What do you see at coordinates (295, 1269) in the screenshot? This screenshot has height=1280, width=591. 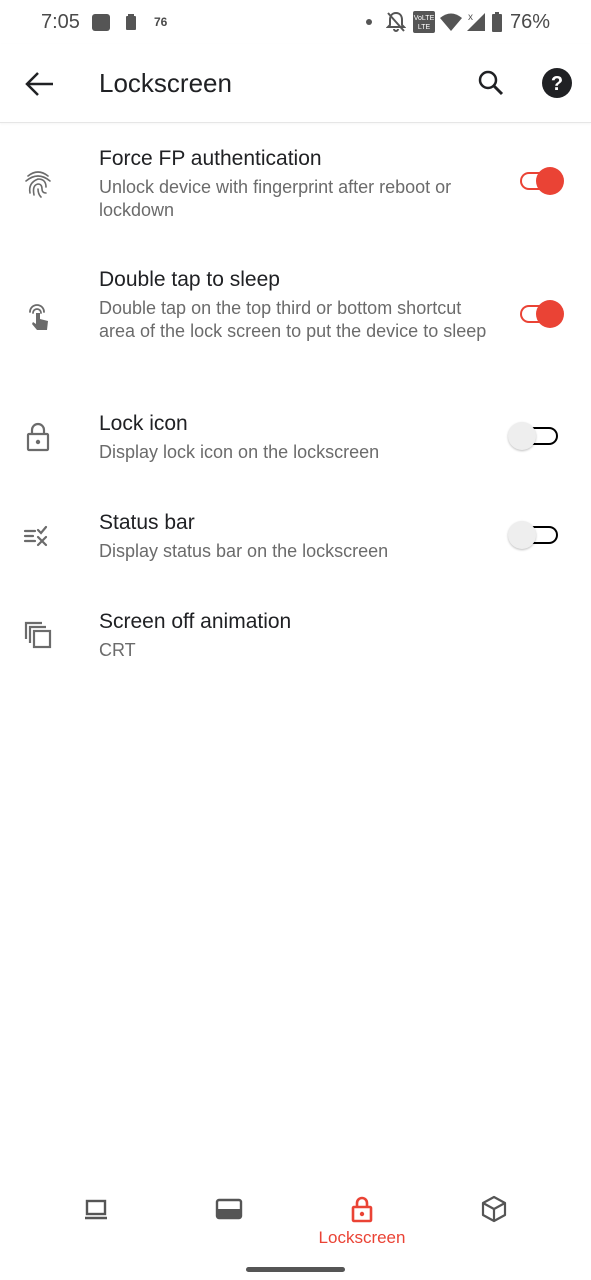 I see `gesture-handle` at bounding box center [295, 1269].